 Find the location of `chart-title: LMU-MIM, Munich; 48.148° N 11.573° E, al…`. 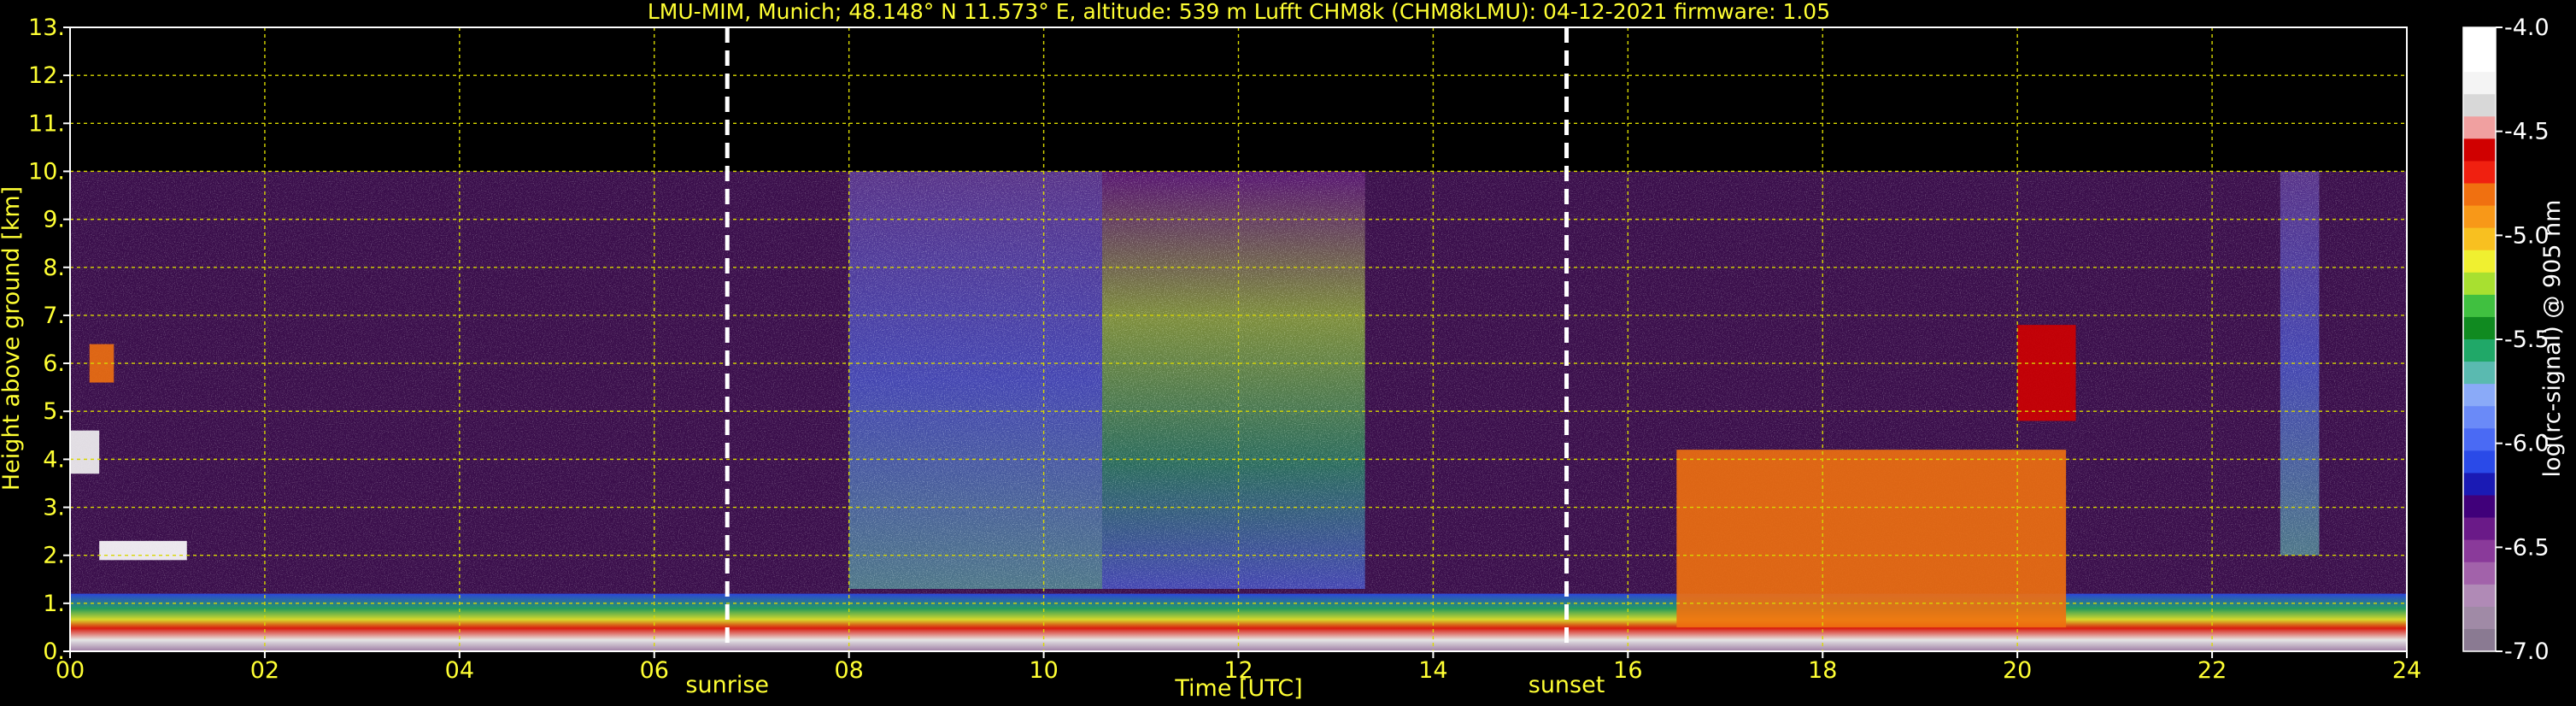

chart-title: LMU-MIM, Munich; 48.148° N 11.573° E, al… is located at coordinates (1239, 12).